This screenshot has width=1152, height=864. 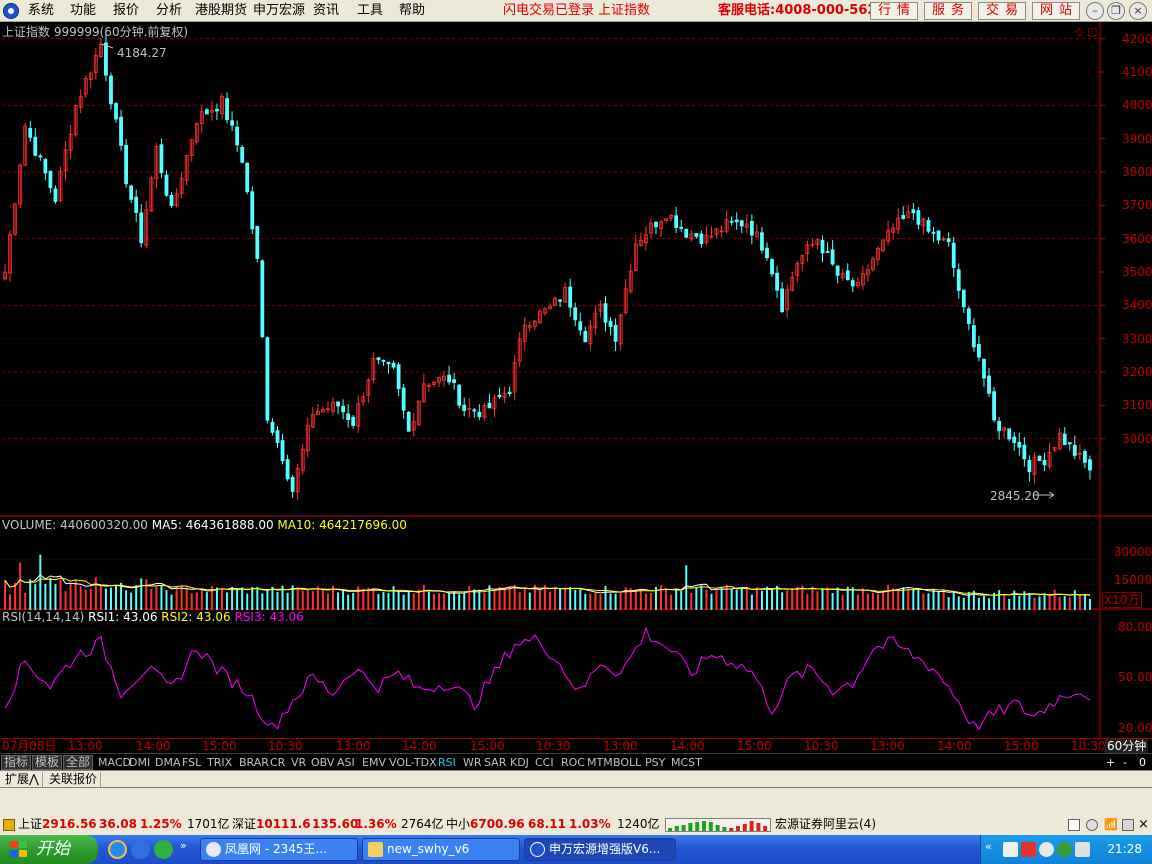 What do you see at coordinates (78, 762) in the screenshot?
I see `tab-all: 全部` at bounding box center [78, 762].